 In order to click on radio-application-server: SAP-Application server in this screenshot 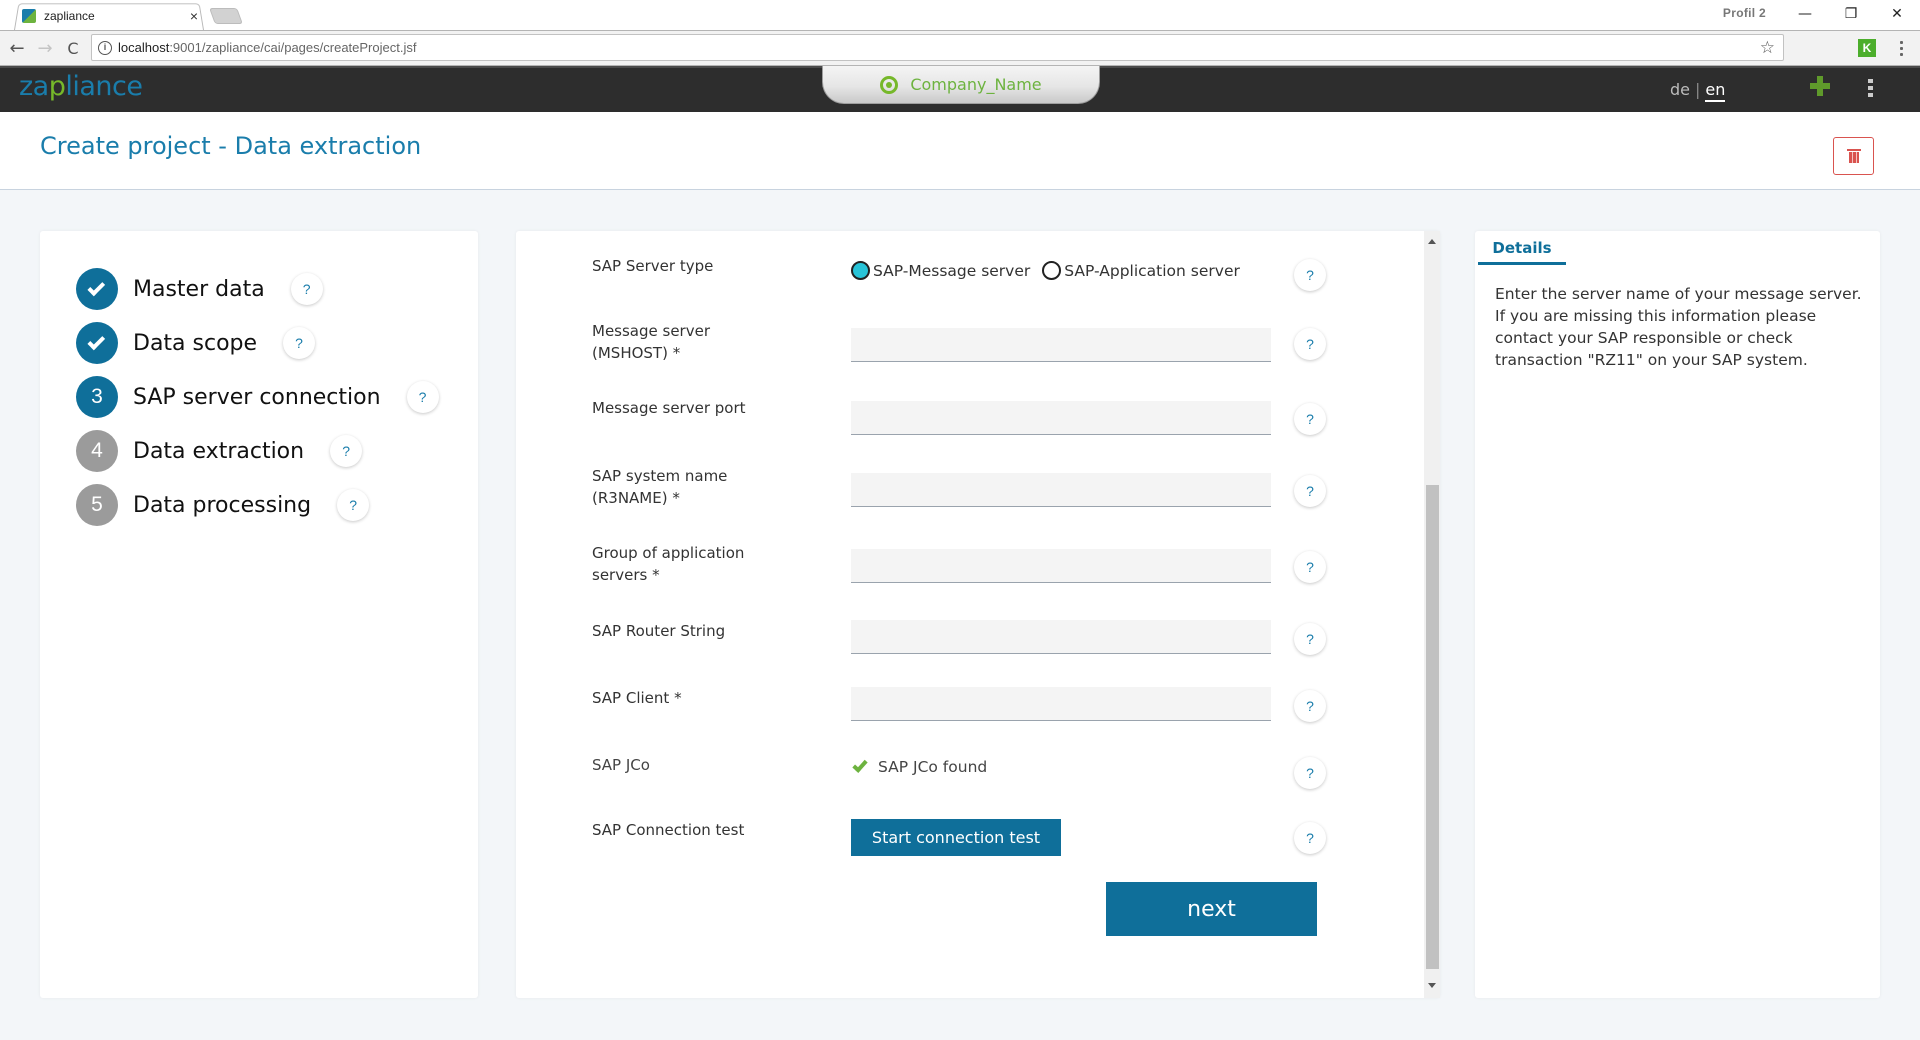, I will do `click(1141, 270)`.